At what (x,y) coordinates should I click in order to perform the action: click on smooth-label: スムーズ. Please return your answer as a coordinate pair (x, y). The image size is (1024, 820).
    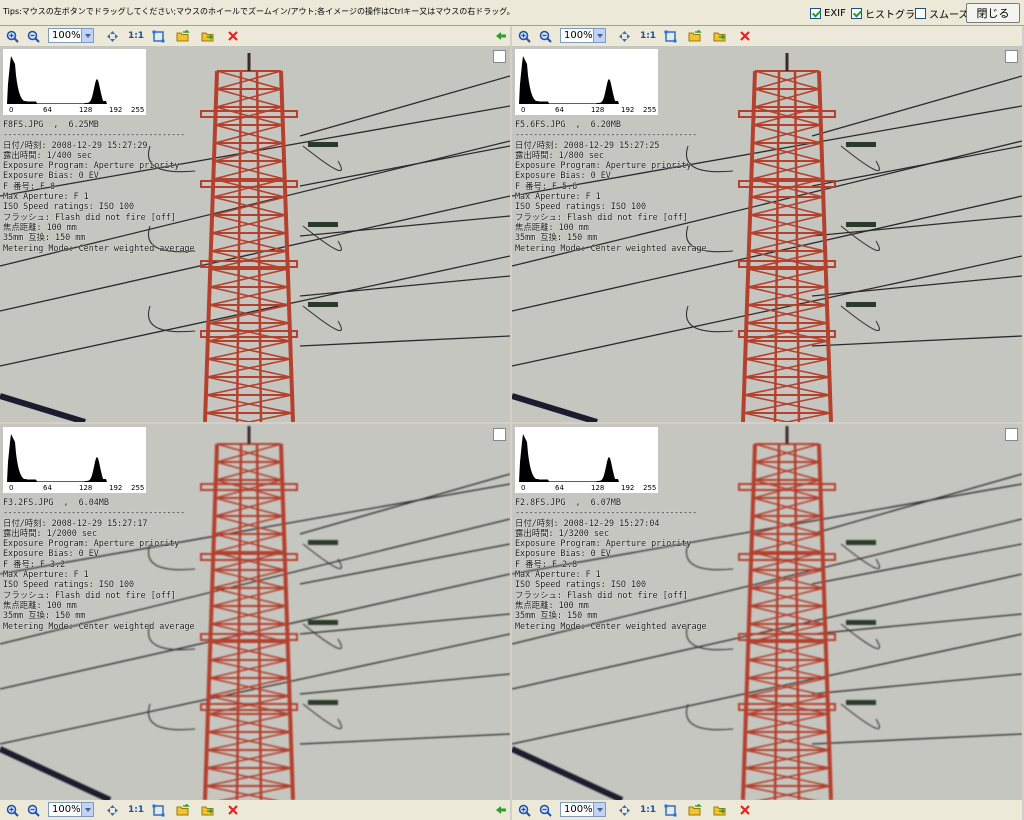
    Looking at the image, I should click on (949, 15).